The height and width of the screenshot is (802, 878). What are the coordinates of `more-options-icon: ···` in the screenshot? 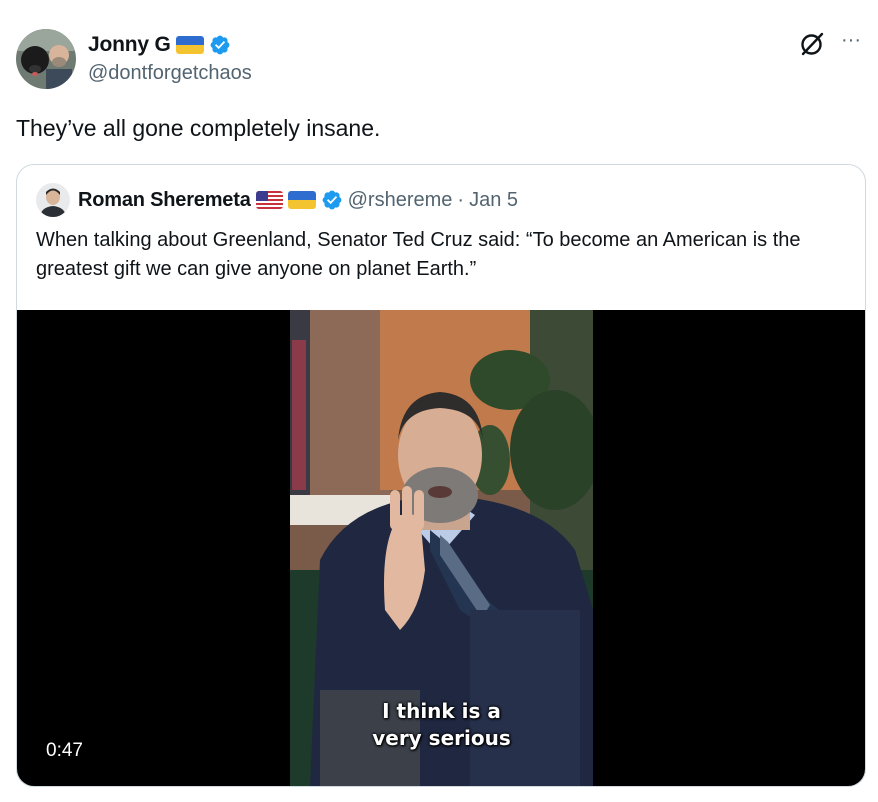 It's located at (851, 43).